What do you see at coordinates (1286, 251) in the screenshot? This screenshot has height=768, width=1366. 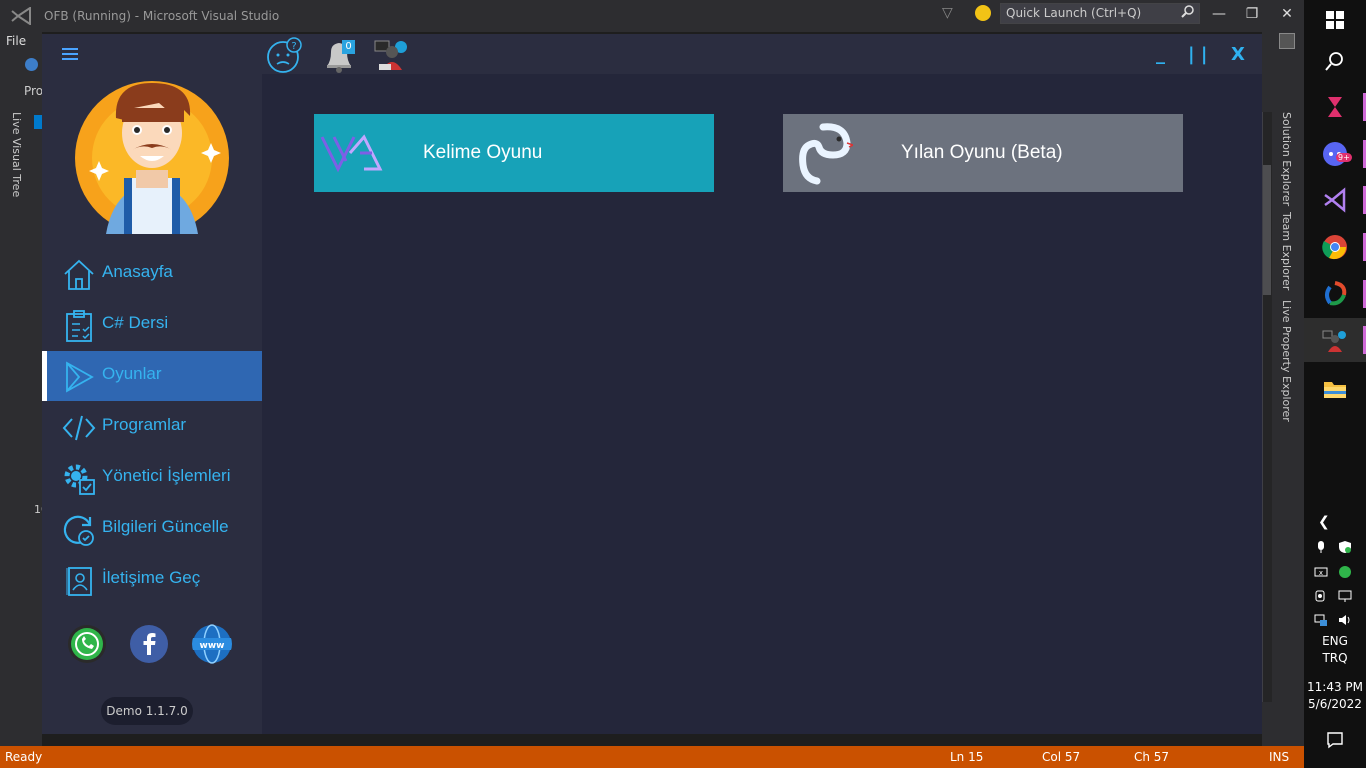 I see `team-explorer-tab: Team Explorer` at bounding box center [1286, 251].